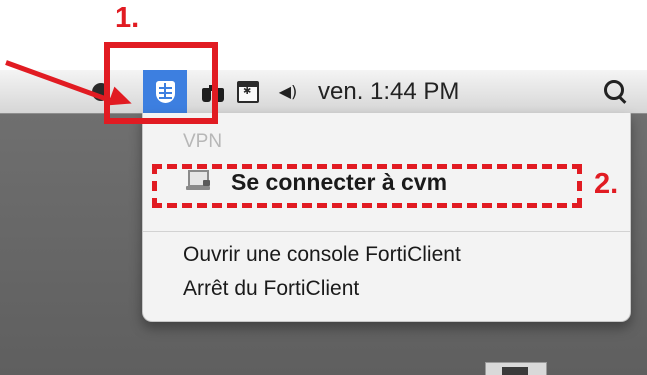 This screenshot has width=647, height=375. I want to click on annotation-box-step1, so click(161, 83).